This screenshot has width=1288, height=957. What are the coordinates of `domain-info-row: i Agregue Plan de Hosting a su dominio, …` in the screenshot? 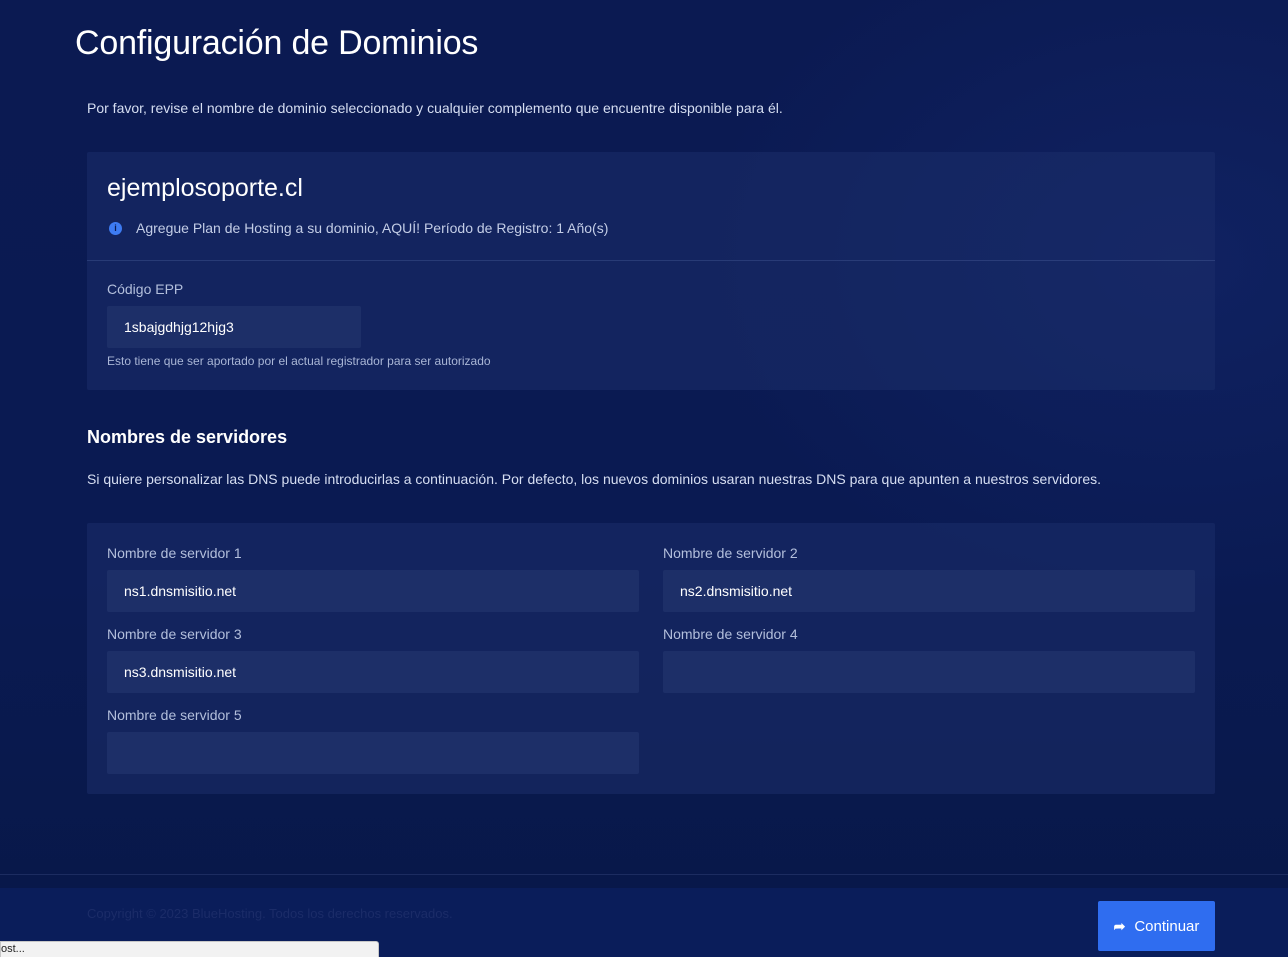 It's located at (358, 228).